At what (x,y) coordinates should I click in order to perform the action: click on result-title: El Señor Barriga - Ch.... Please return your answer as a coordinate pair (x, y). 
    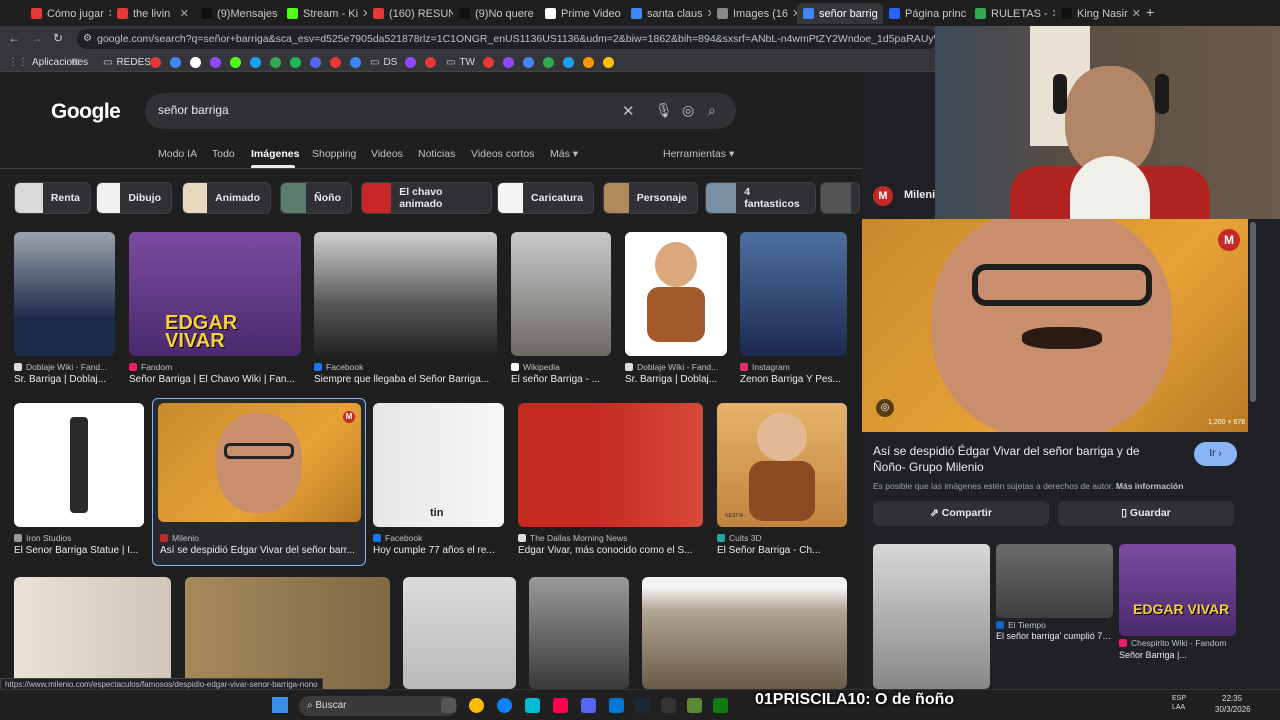
    Looking at the image, I should click on (782, 550).